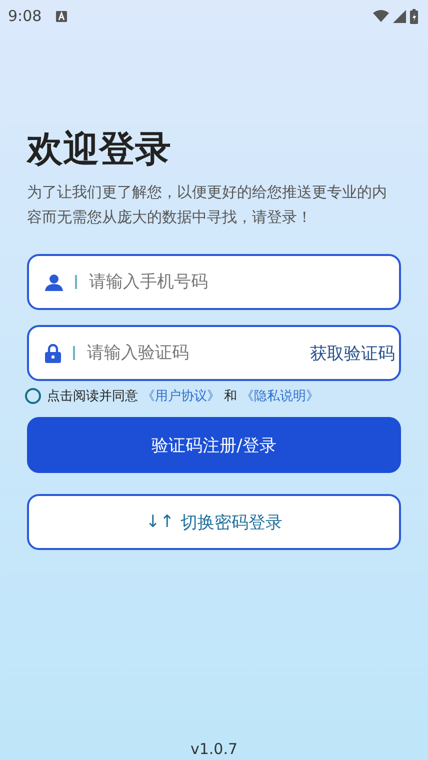 Image resolution: width=428 pixels, height=760 pixels. I want to click on code-input-field: 请输入验证码 获取验证码, so click(214, 353).